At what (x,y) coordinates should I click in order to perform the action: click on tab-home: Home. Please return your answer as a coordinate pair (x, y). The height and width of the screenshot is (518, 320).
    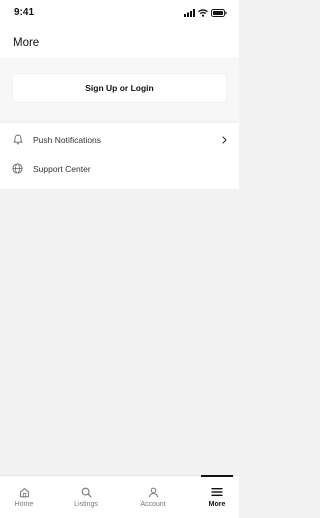
    Looking at the image, I should click on (24, 497).